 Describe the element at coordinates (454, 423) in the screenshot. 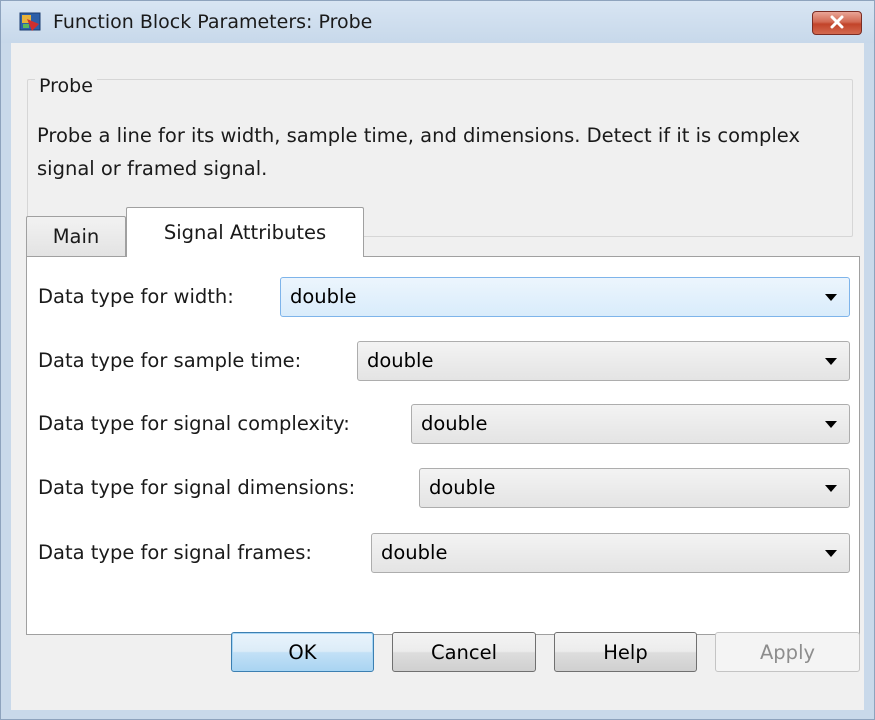

I see `signal-complexity-data-type-value: double` at that location.